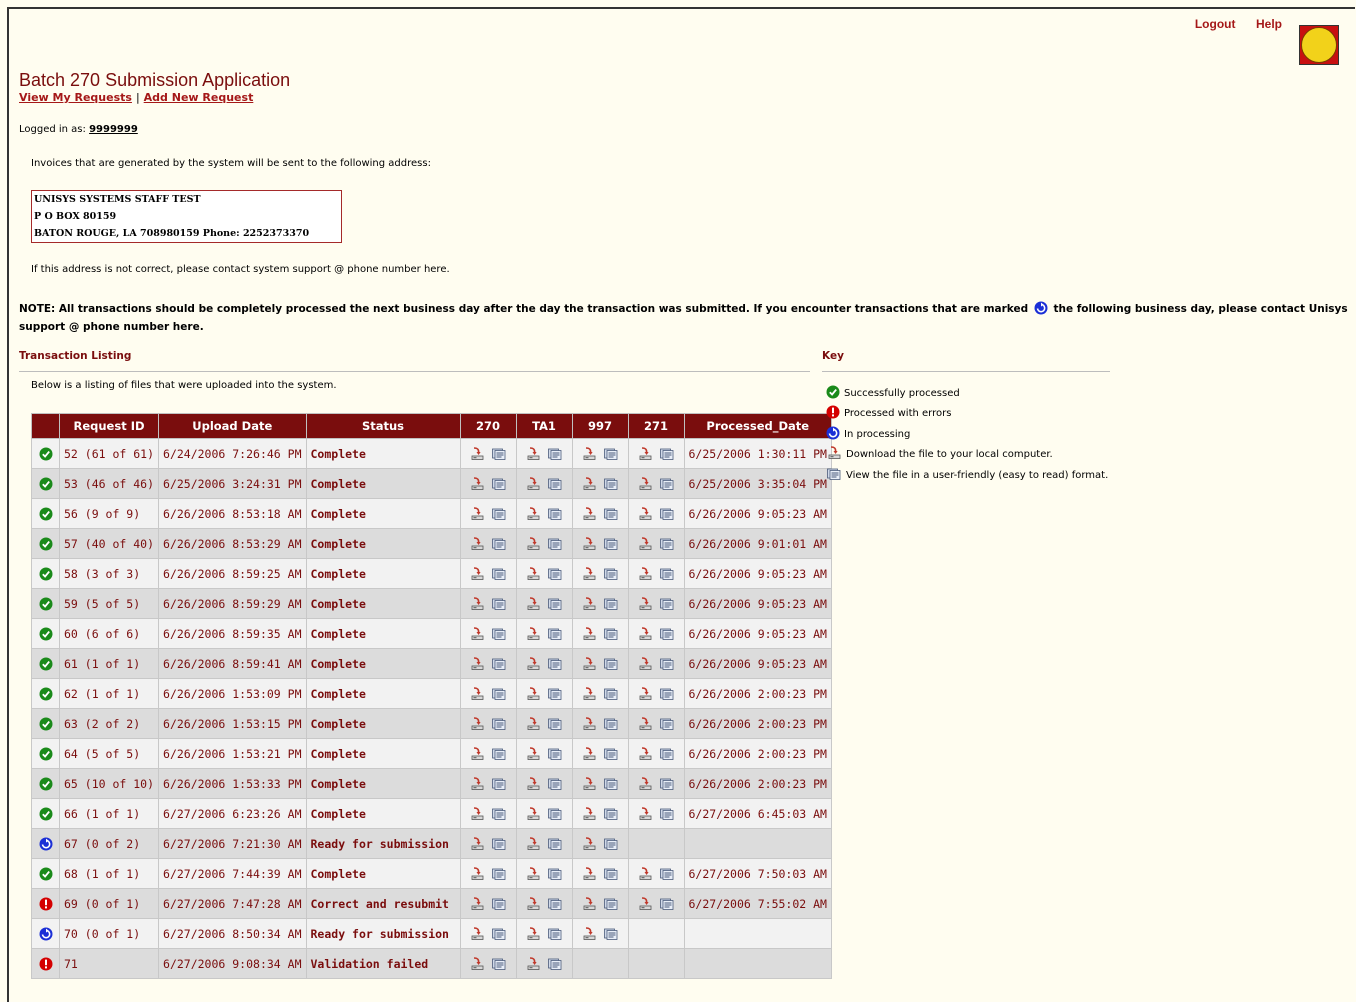  I want to click on add-new-request-link: Add New Request, so click(199, 97).